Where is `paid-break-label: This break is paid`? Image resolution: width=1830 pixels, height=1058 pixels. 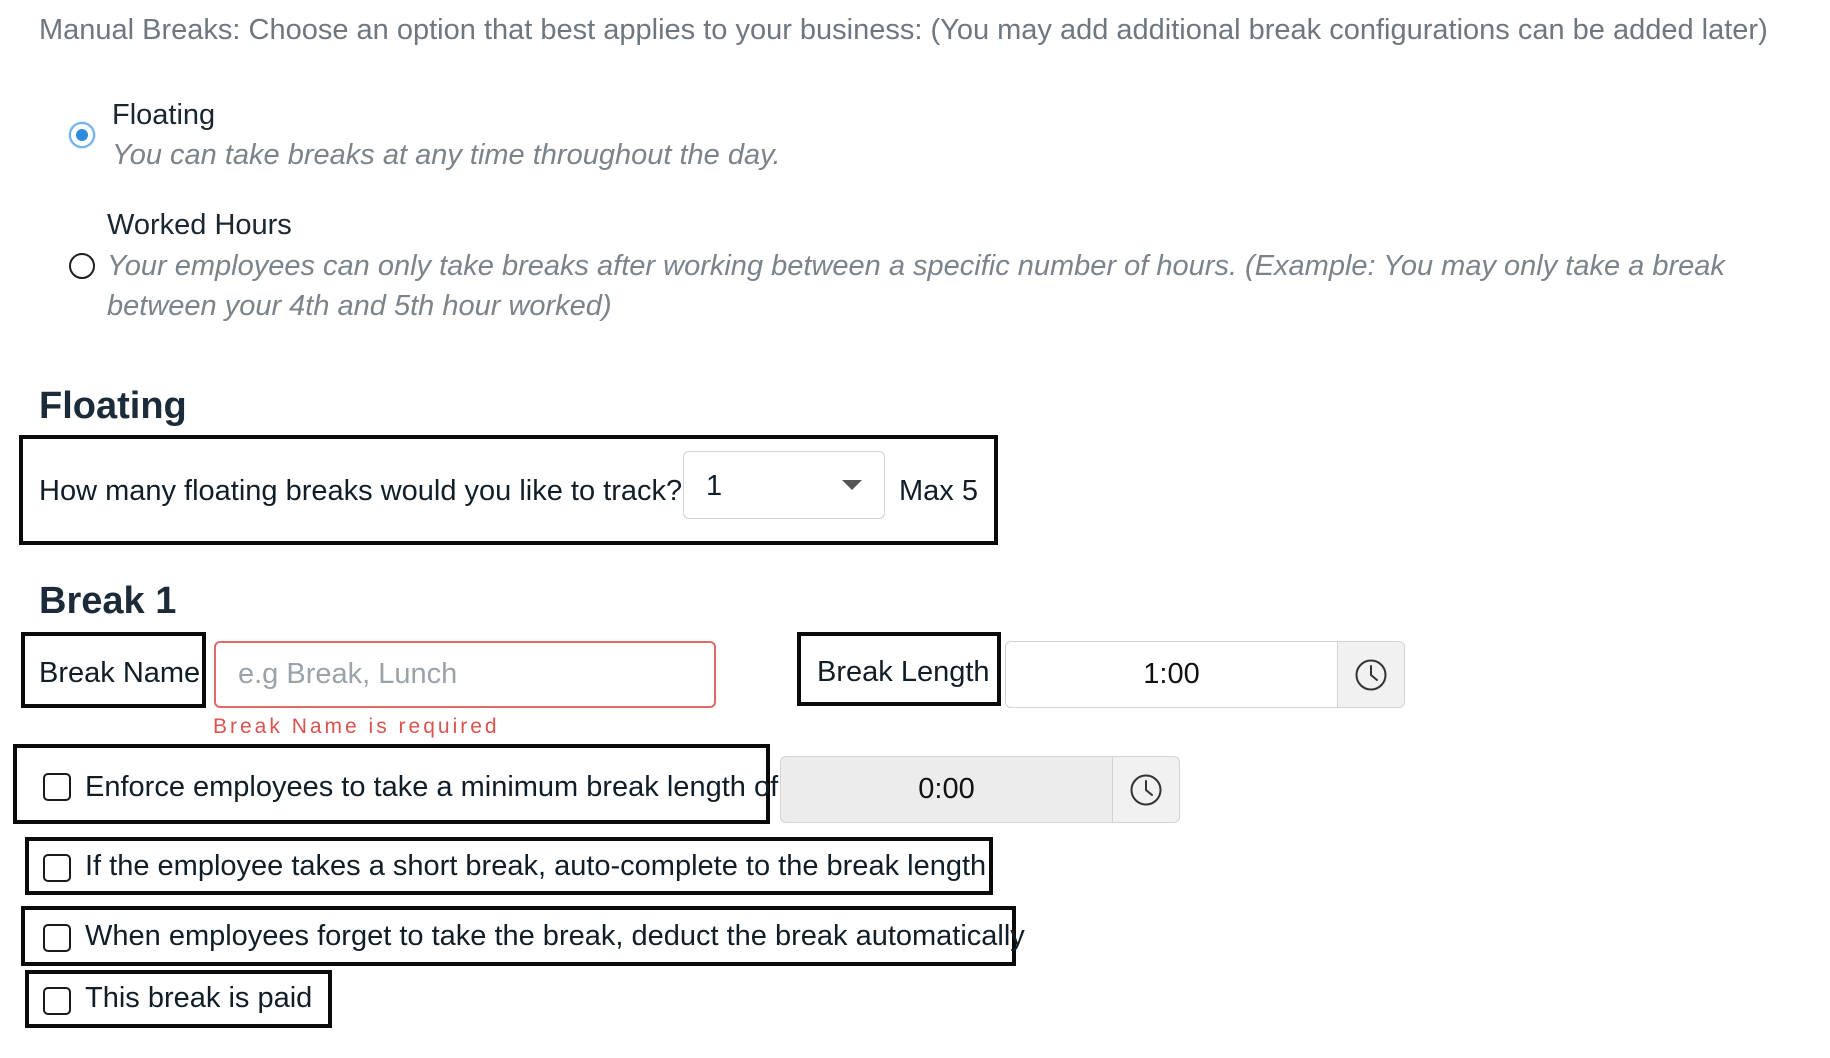
paid-break-label: This break is paid is located at coordinates (199, 998).